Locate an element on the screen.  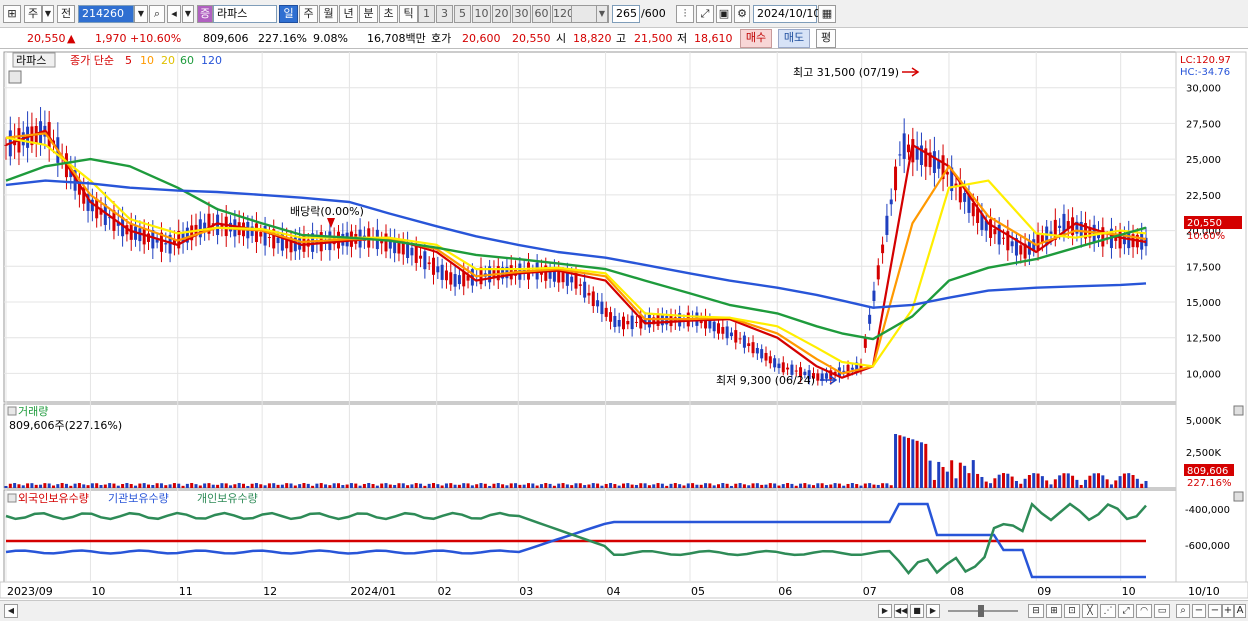
zoom-out-icon: − is located at coordinates (1199, 611).